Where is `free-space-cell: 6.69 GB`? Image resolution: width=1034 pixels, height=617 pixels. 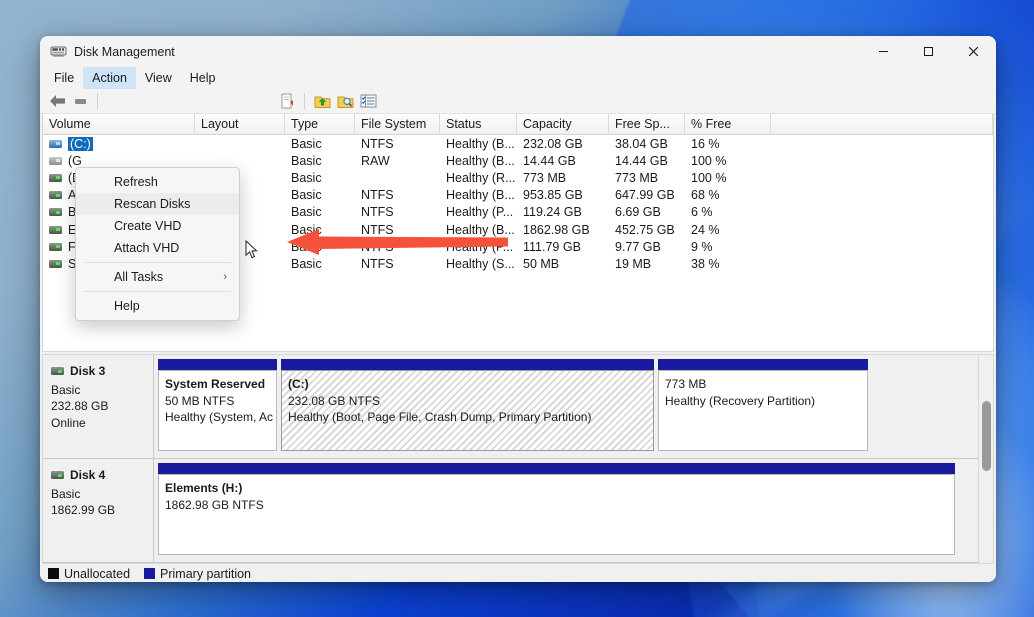
free-space-cell: 6.69 GB is located at coordinates (638, 212).